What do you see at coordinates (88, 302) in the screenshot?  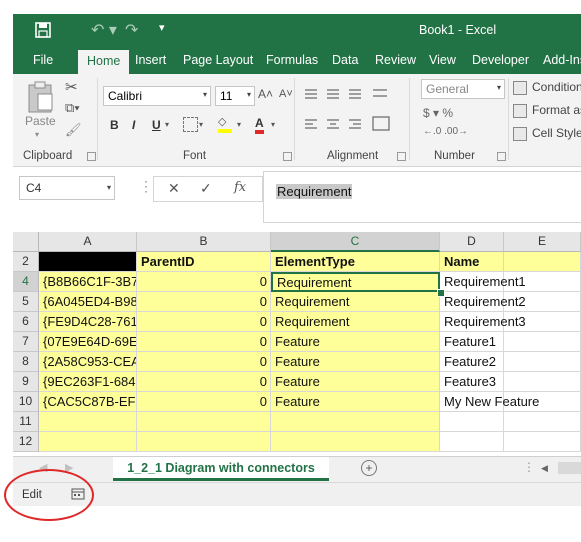 I see `table-cell: {6A045ED4-B980` at bounding box center [88, 302].